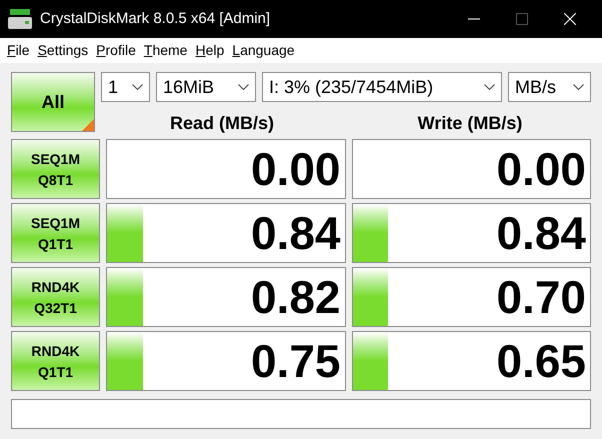 Image resolution: width=602 pixels, height=439 pixels. I want to click on menu-item: Theme, so click(166, 50).